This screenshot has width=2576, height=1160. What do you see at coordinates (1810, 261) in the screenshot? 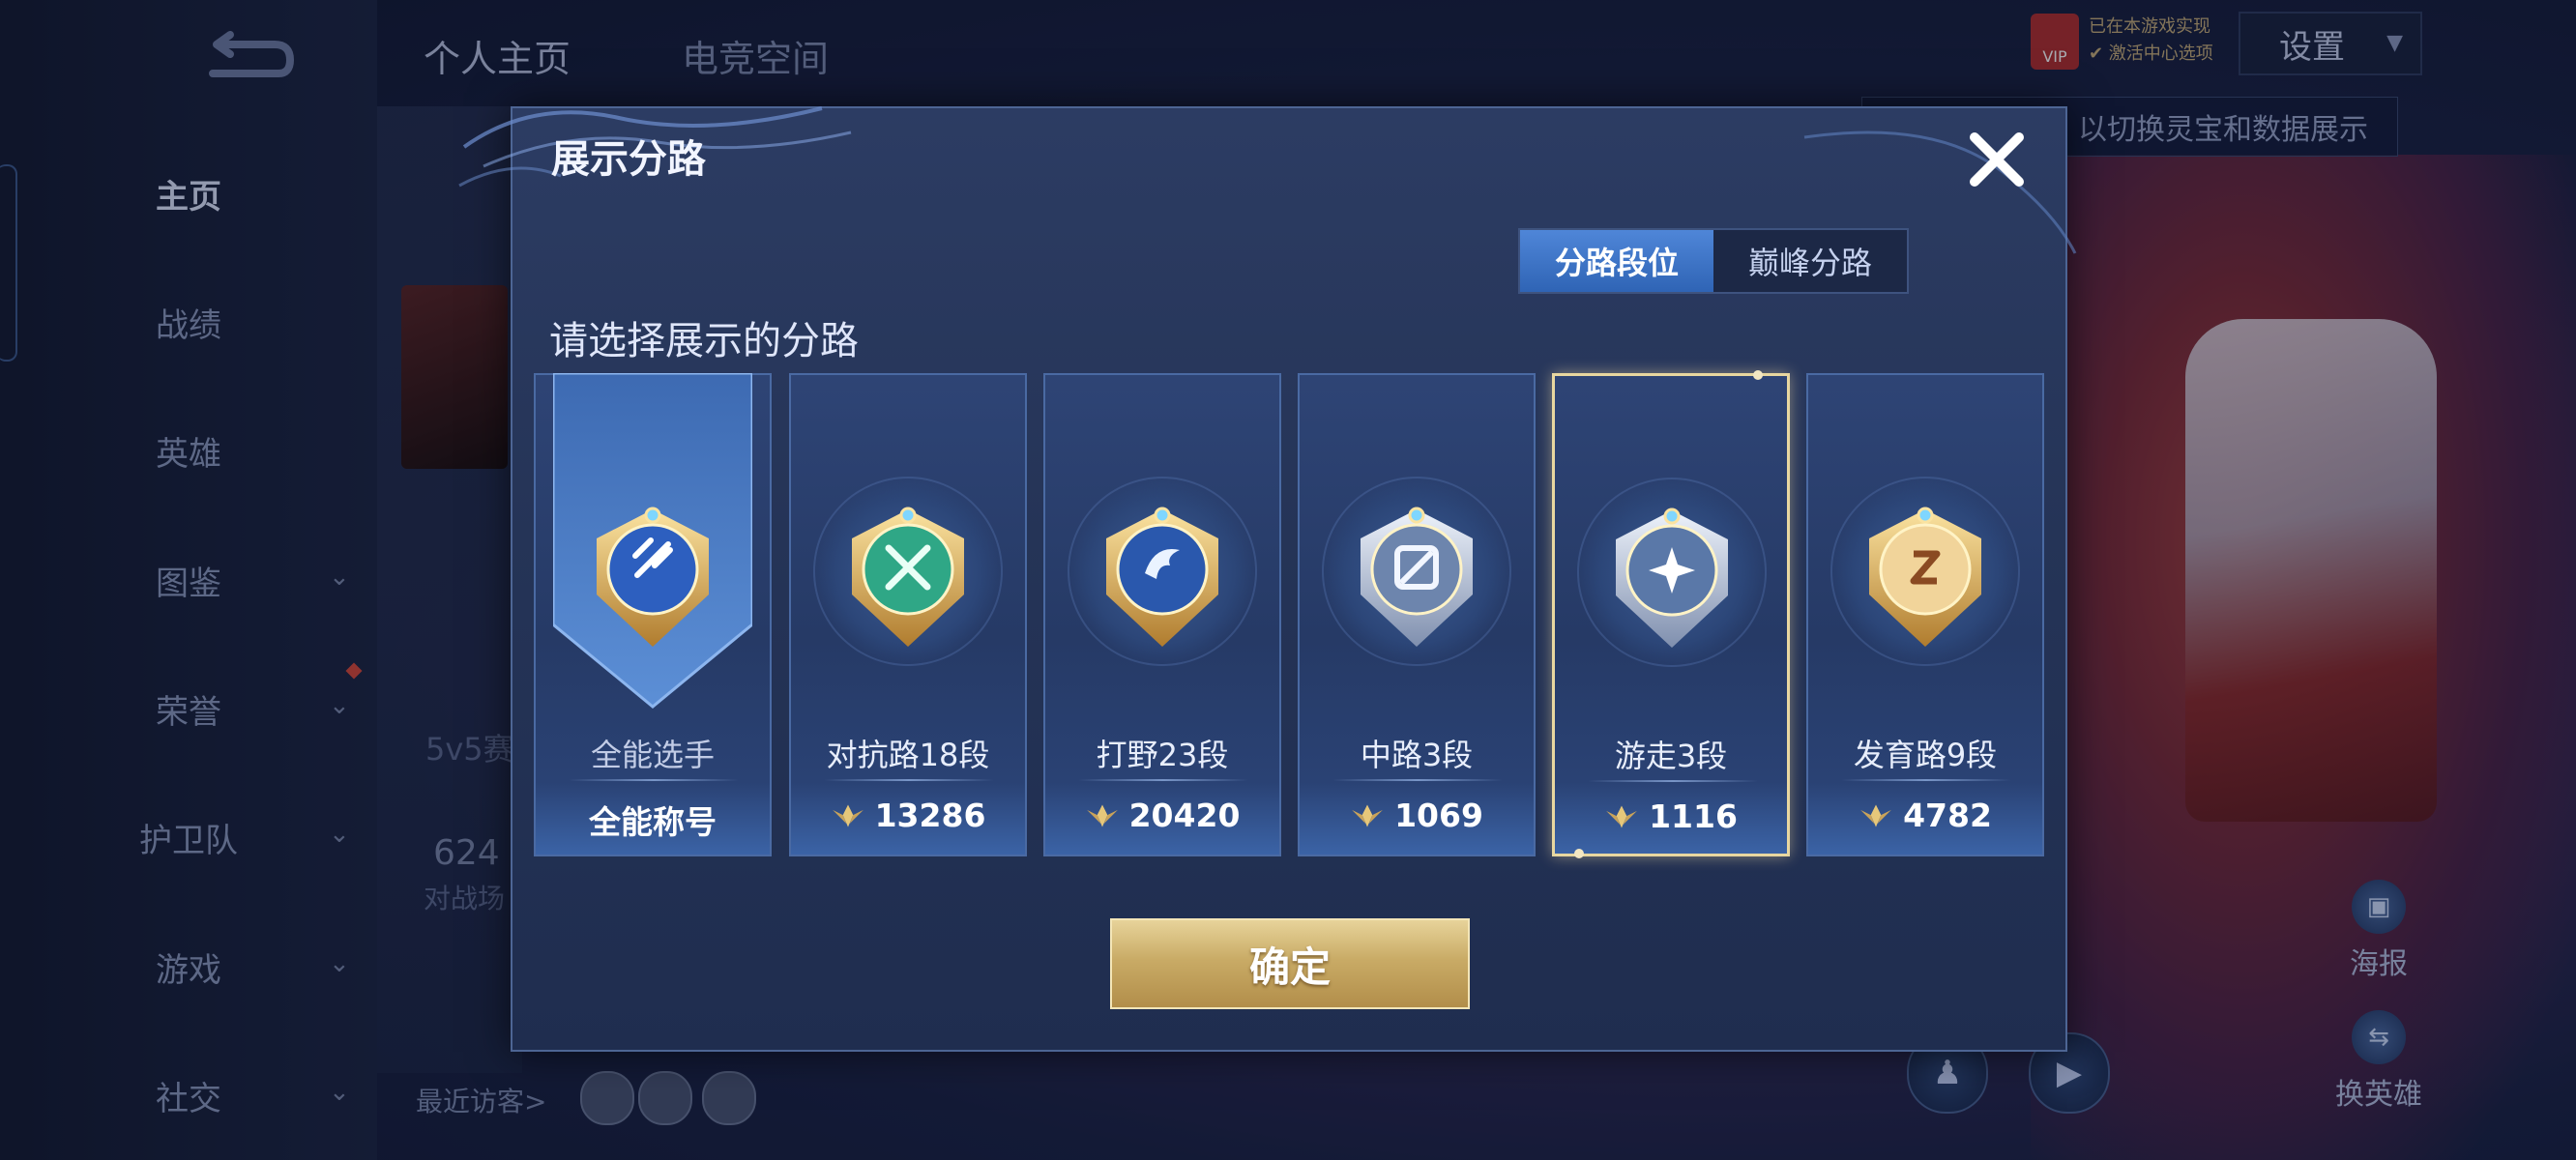
I see `tab-peak-lane: 巅峰分路` at bounding box center [1810, 261].